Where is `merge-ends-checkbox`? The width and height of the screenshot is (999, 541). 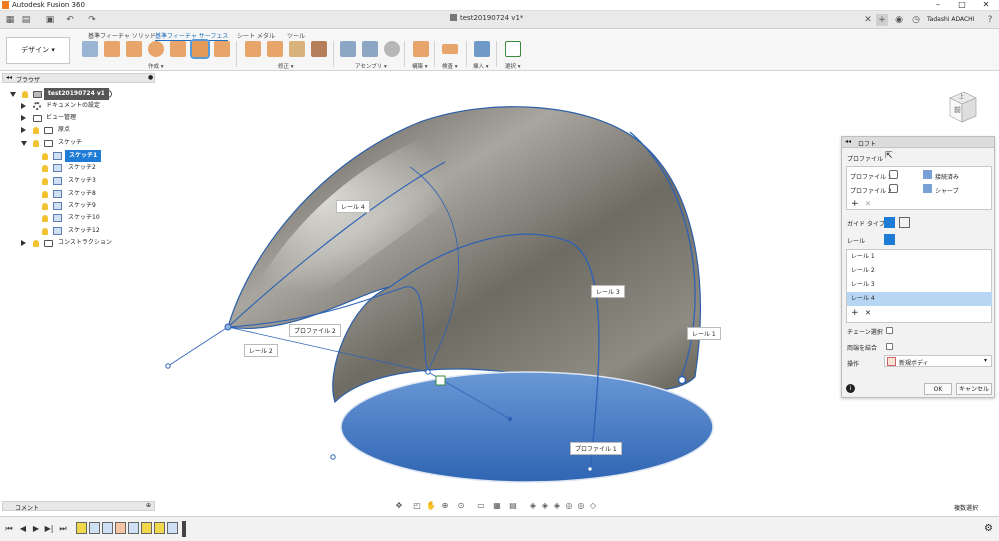
merge-ends-checkbox is located at coordinates (889, 346).